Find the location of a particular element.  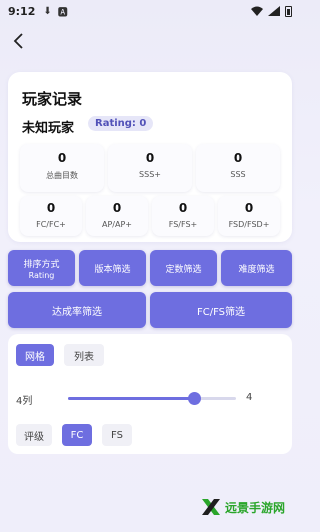

watermark: 远景手游网 is located at coordinates (242, 507).